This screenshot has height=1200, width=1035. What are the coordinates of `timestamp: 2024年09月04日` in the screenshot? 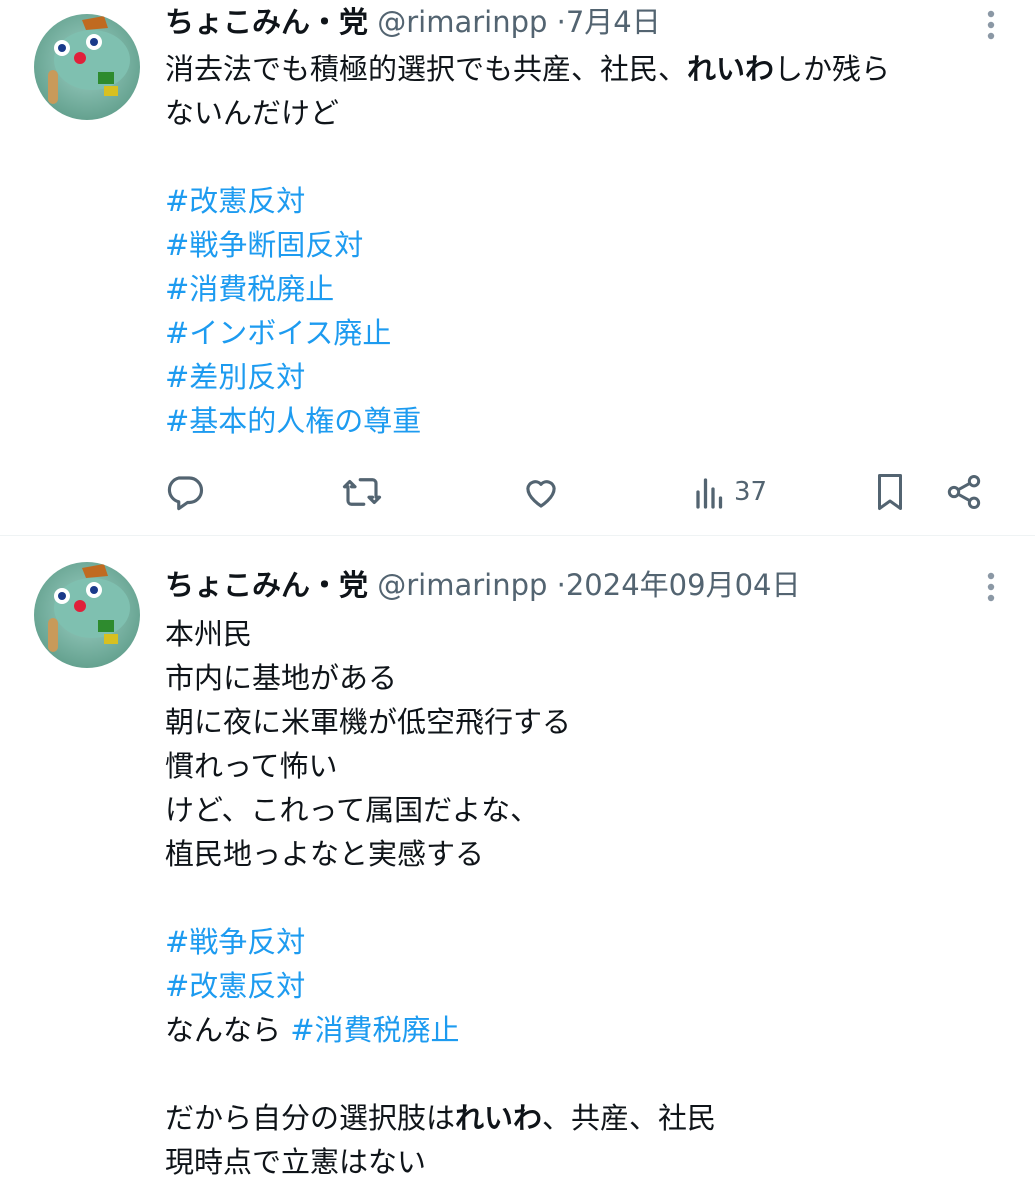 It's located at (683, 585).